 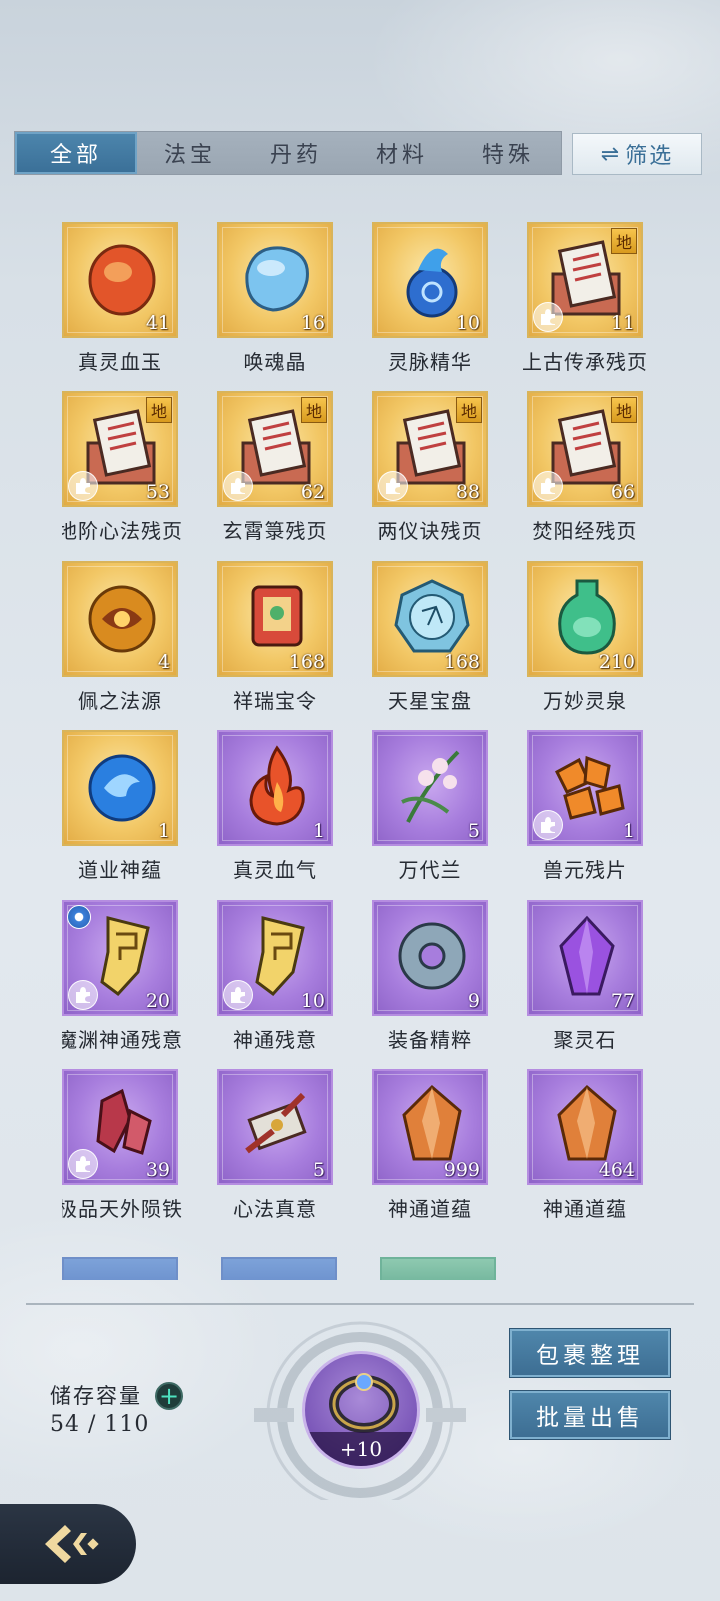 I want to click on orange-crystal-icon, so click(x=587, y=1122).